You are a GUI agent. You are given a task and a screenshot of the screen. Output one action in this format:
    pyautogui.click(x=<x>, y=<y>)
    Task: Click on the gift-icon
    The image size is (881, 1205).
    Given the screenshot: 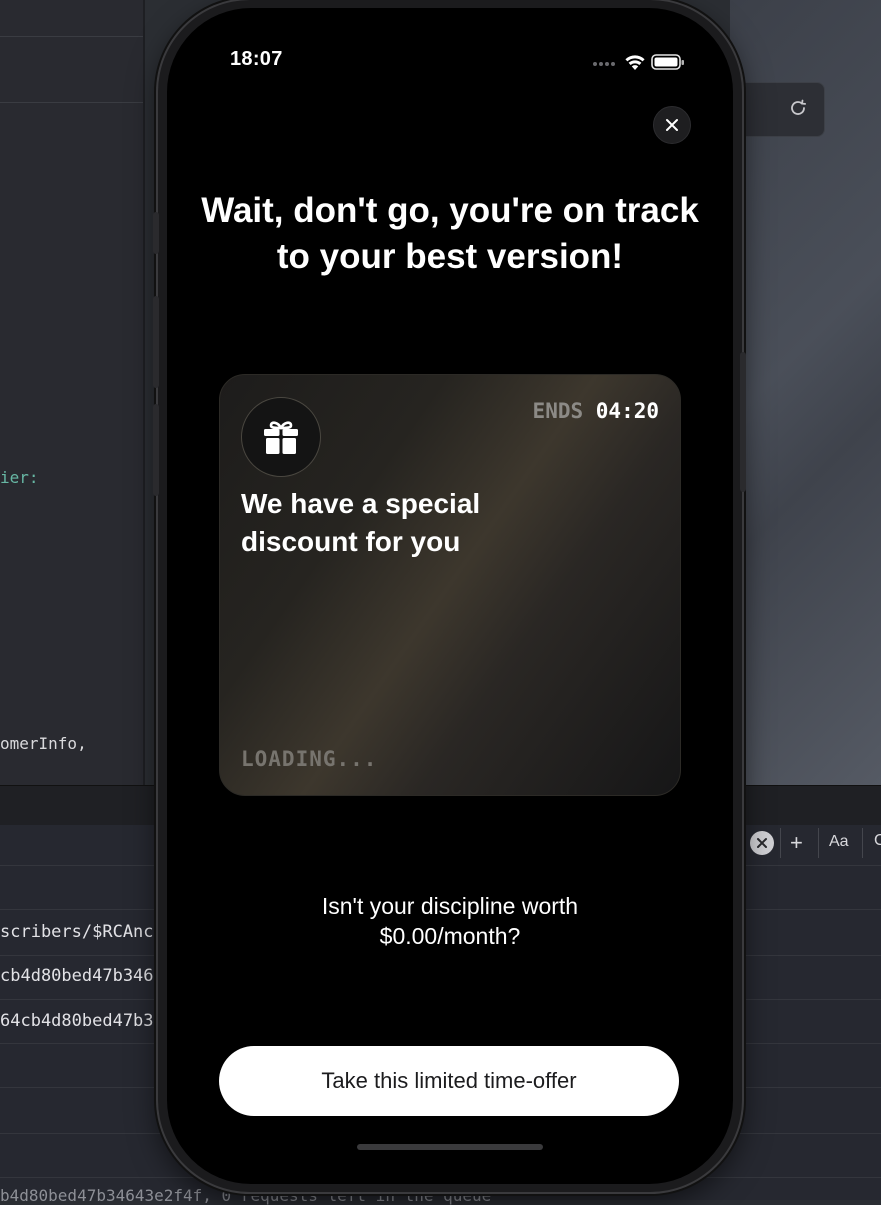 What is the action you would take?
    pyautogui.click(x=281, y=437)
    